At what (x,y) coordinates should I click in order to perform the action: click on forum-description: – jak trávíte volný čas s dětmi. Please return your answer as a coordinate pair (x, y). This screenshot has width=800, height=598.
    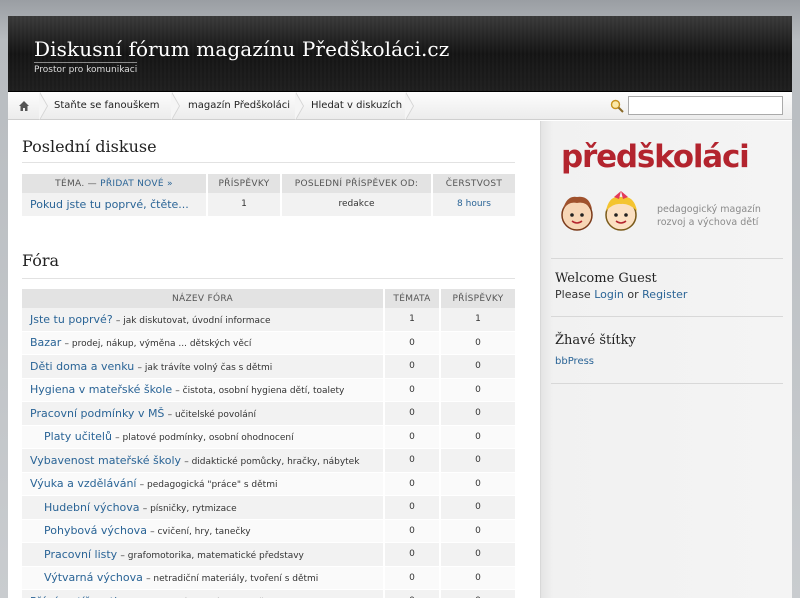
    Looking at the image, I should click on (205, 367).